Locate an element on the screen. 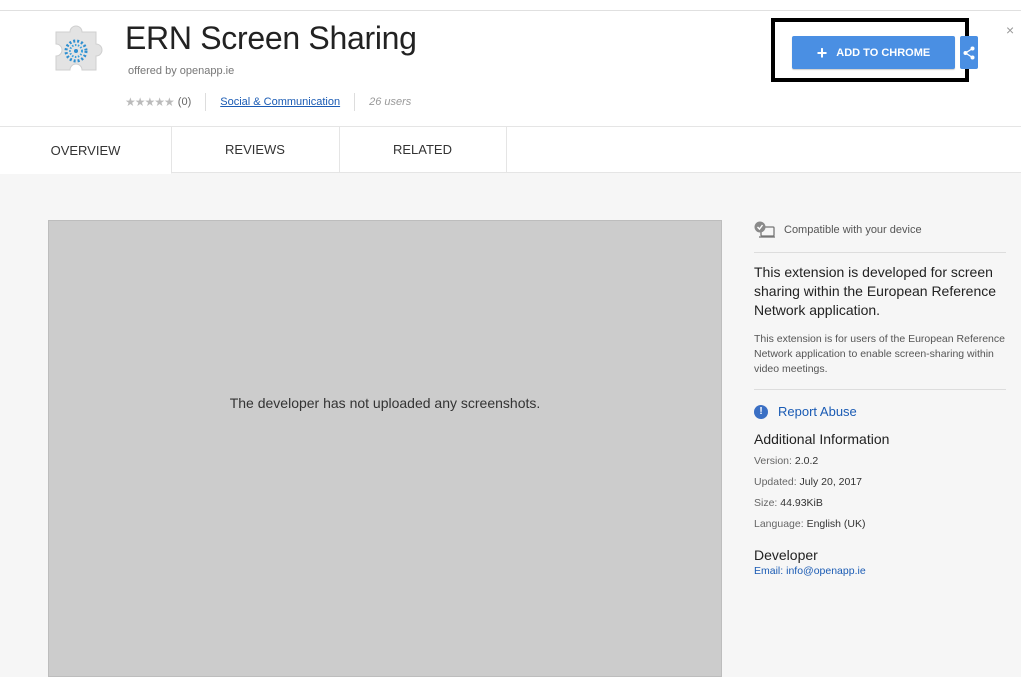 The height and width of the screenshot is (677, 1021). exclamation-icon: ! is located at coordinates (761, 411).